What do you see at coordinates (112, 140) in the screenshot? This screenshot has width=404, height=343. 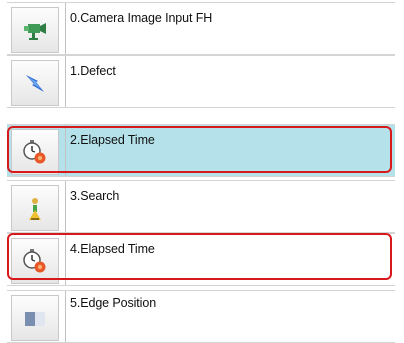 I see `flow-item-label: 2.Elapsed Time` at bounding box center [112, 140].